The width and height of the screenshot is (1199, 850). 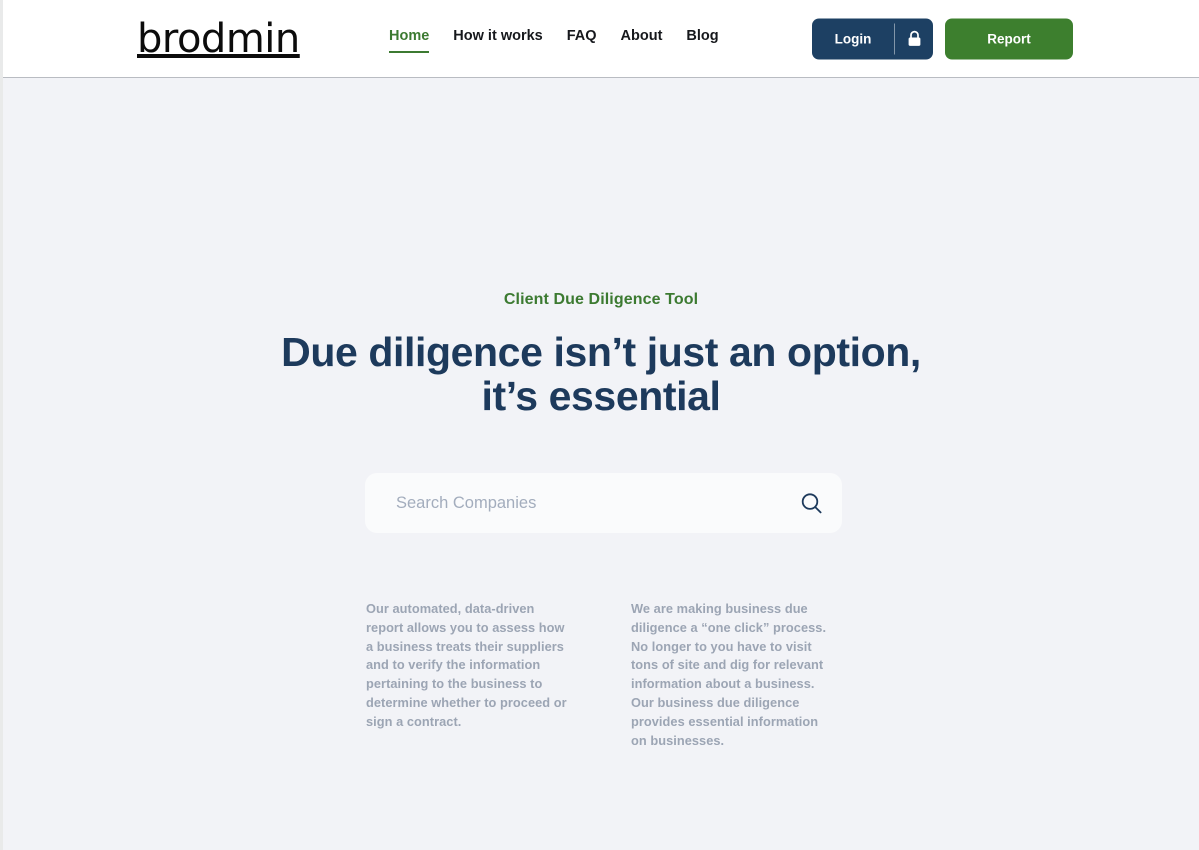 I want to click on search-button, so click(x=811, y=503).